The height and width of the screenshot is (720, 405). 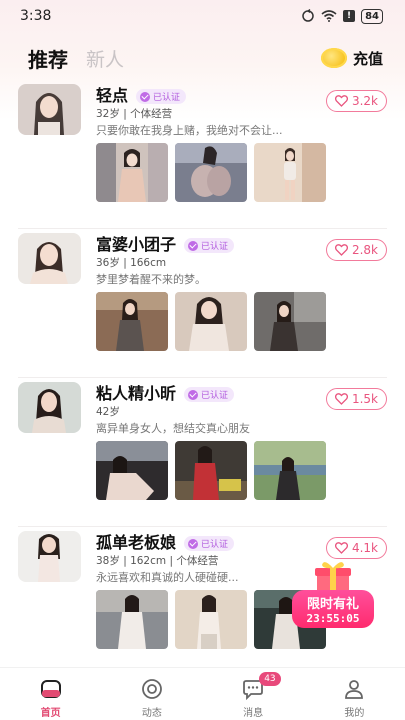 I want to click on nav-profile: 我的, so click(x=354, y=694).